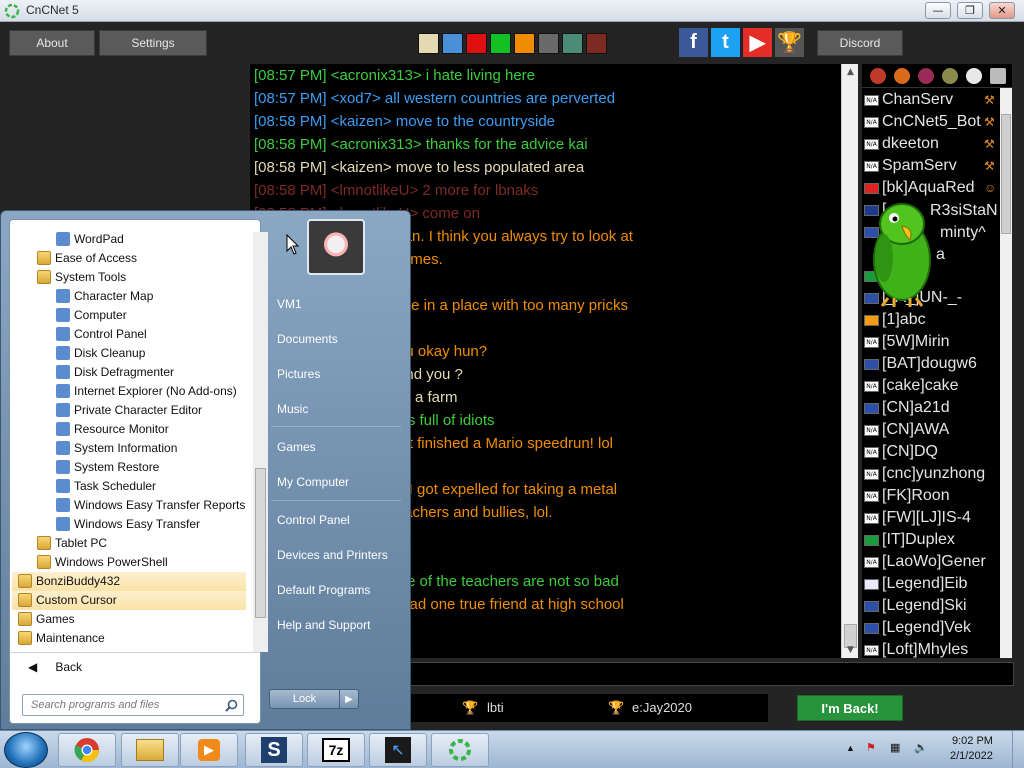 The image size is (1024, 768). Describe the element at coordinates (901, 253) in the screenshot. I see `bonzibuddy-parrot-icon` at that location.